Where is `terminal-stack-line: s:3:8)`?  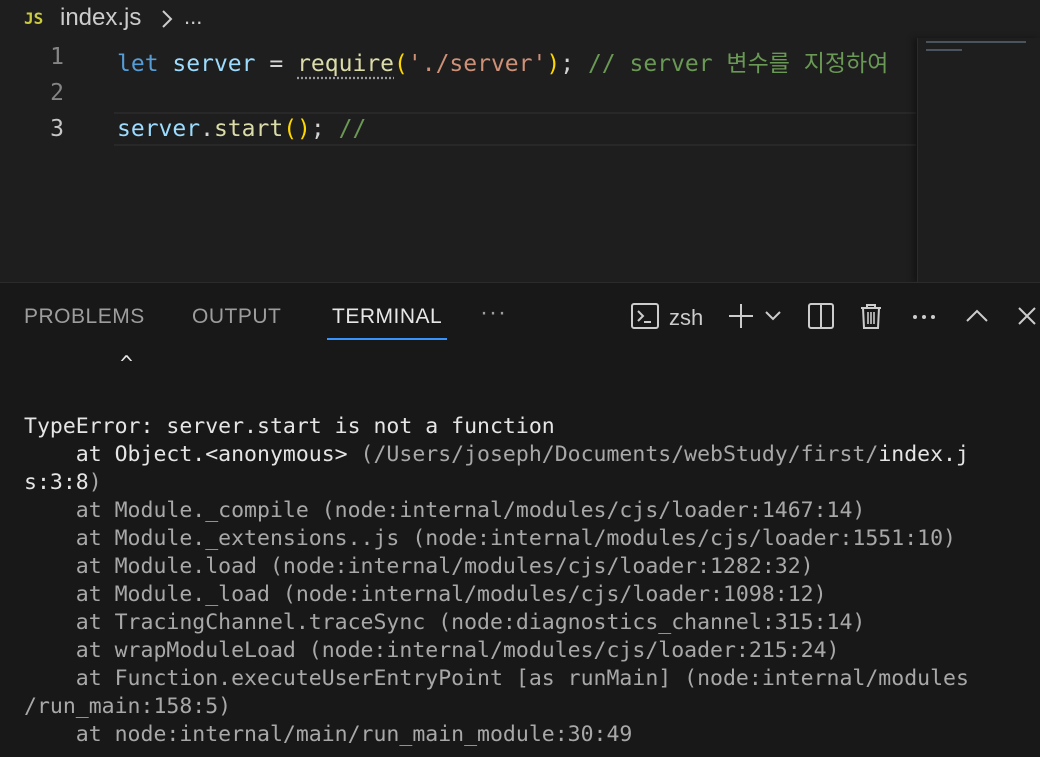
terminal-stack-line: s:3:8) is located at coordinates (63, 483).